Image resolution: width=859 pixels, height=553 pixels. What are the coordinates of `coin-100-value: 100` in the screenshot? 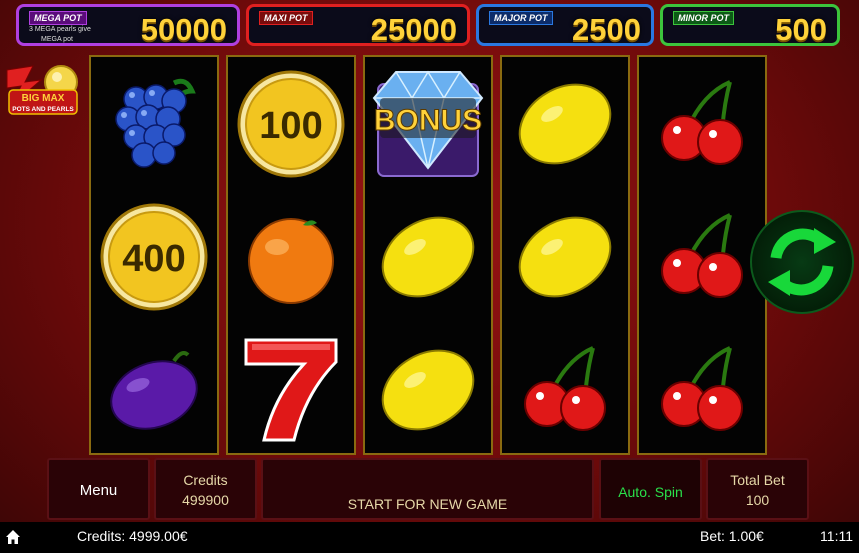 It's located at (290, 126).